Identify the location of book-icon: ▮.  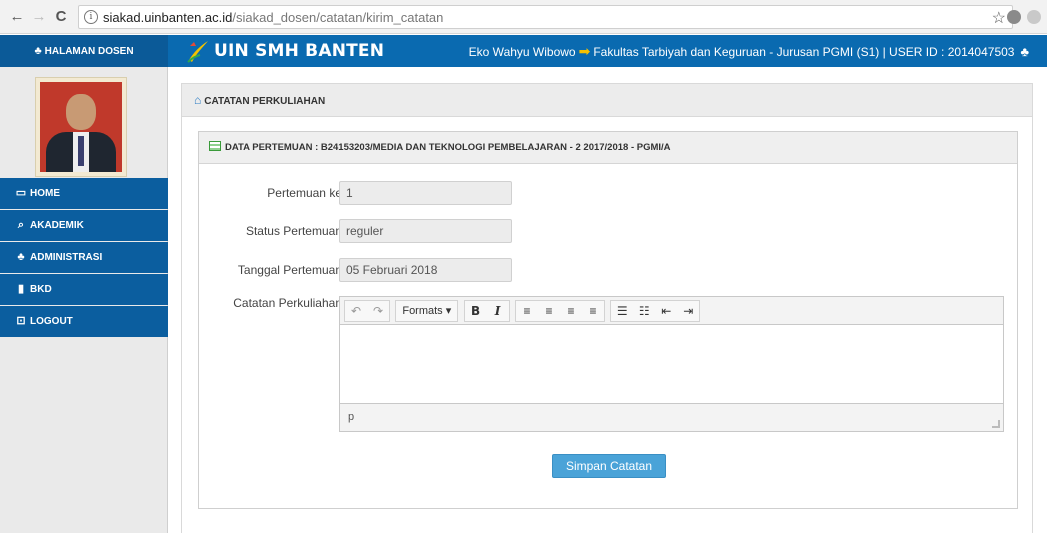
(21, 289).